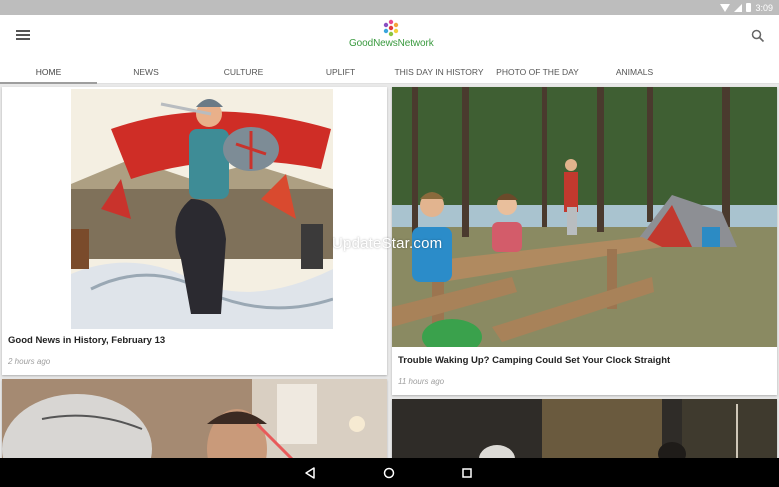  What do you see at coordinates (391, 43) in the screenshot?
I see `brand-name: GoodNewsNetwork` at bounding box center [391, 43].